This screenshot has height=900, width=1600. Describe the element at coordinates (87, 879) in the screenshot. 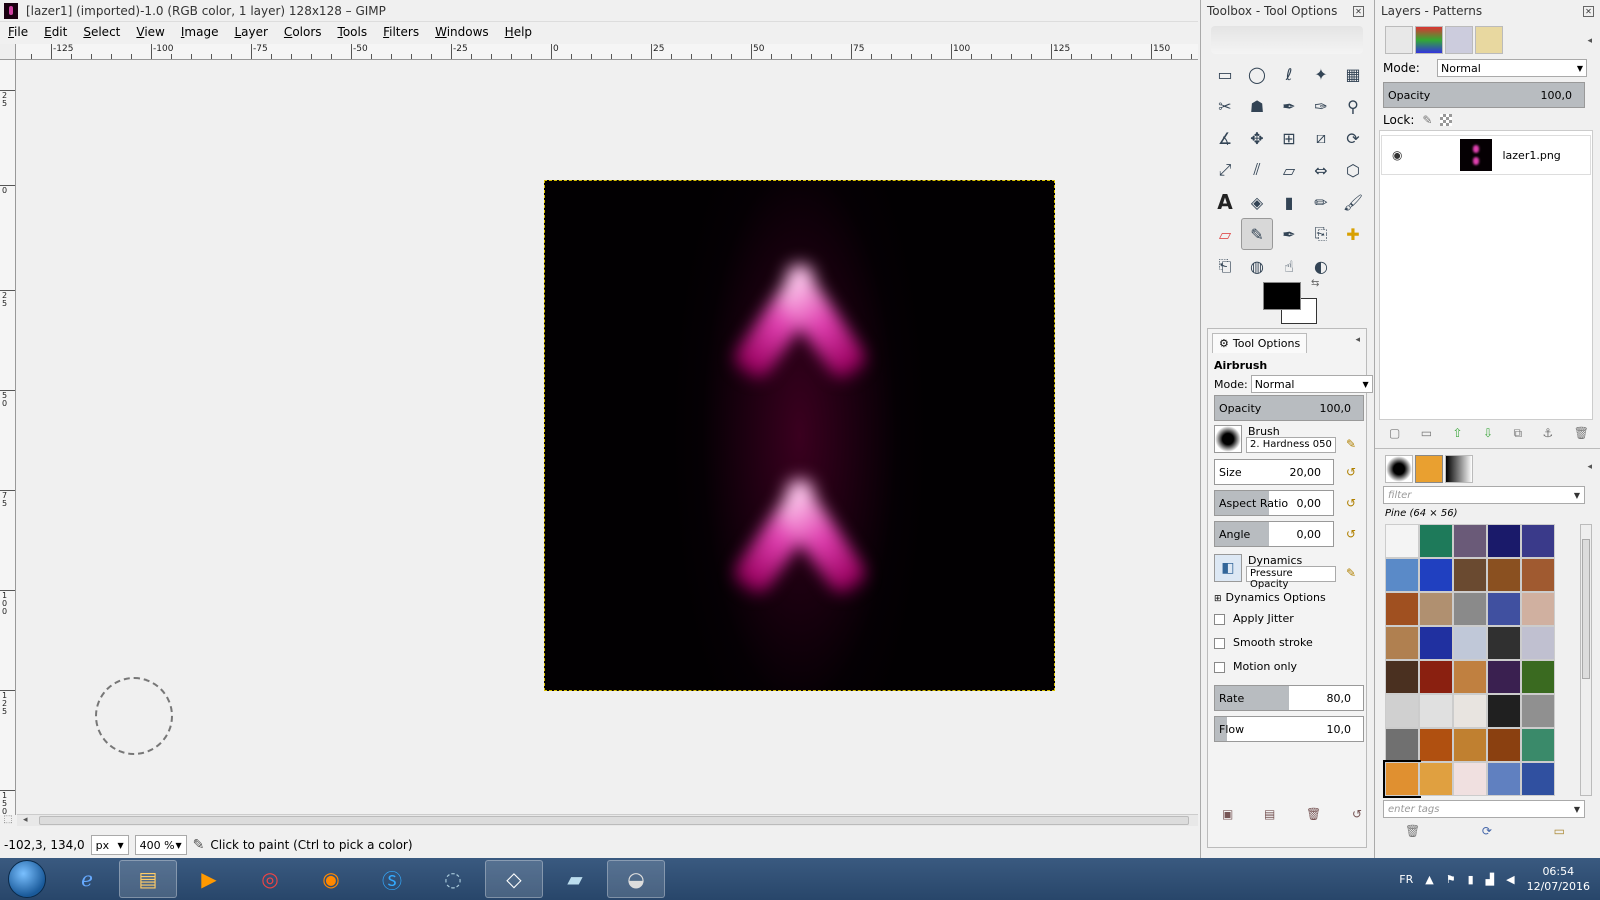

I see `internet-explorer-icon: ℯ` at that location.